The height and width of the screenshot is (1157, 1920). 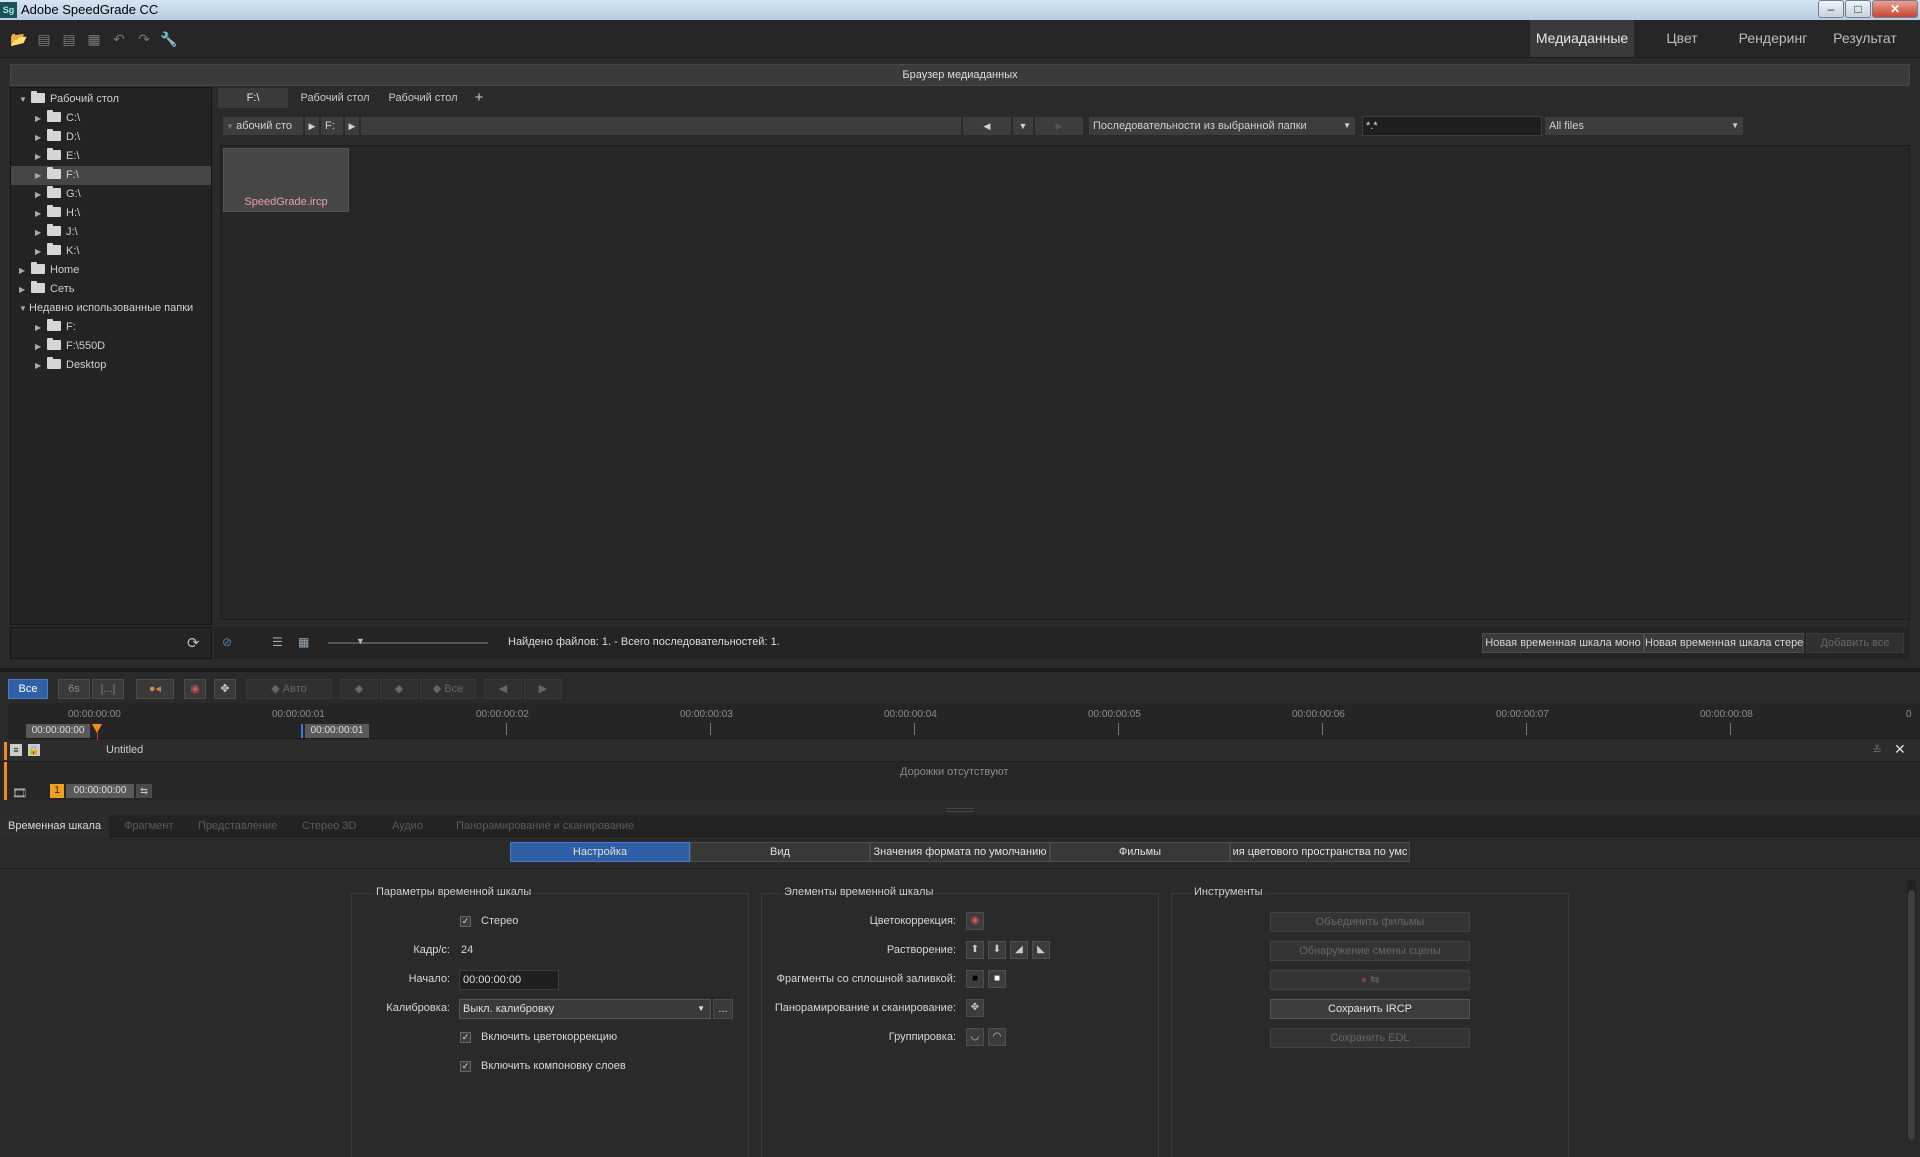 I want to click on tree-item: ▼ Рабочий стол, so click(x=111, y=99).